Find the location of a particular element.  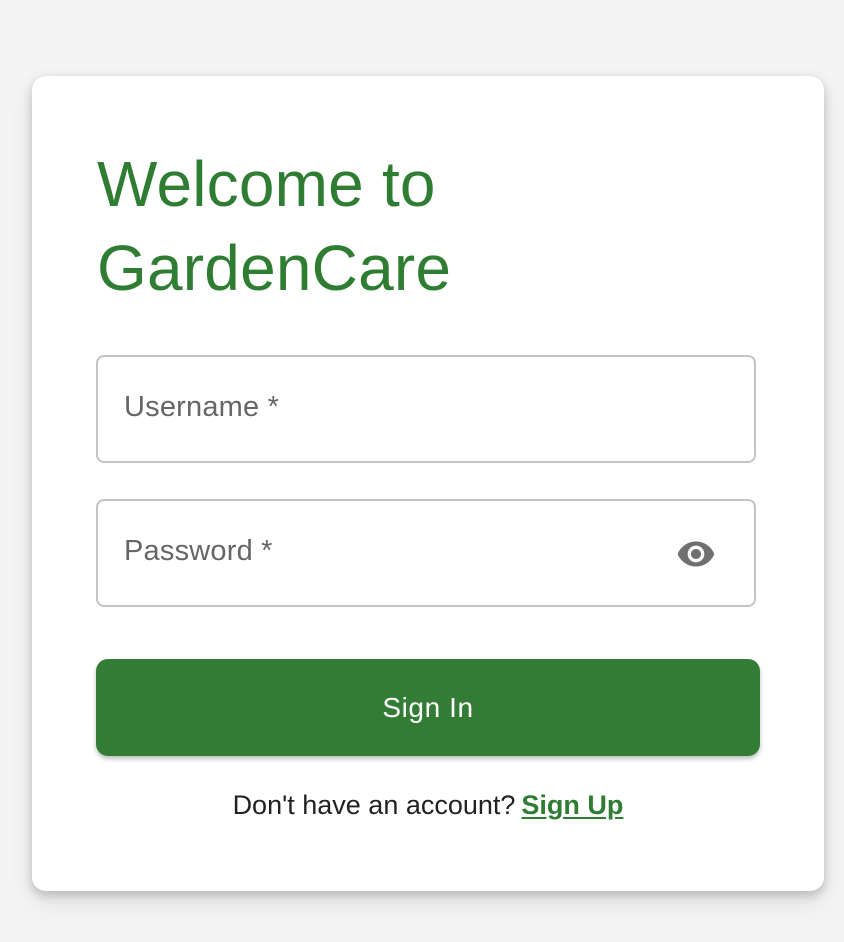

sign-in-button: Sign In is located at coordinates (428, 707).